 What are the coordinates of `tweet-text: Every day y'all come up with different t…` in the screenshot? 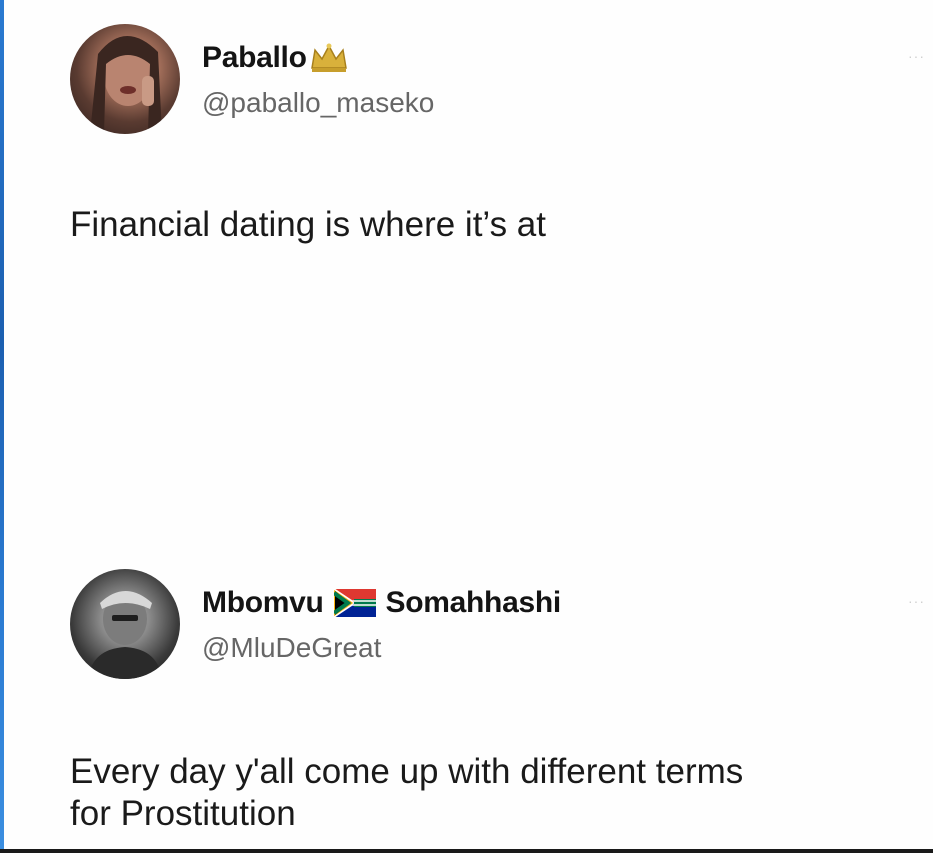 It's located at (490, 793).